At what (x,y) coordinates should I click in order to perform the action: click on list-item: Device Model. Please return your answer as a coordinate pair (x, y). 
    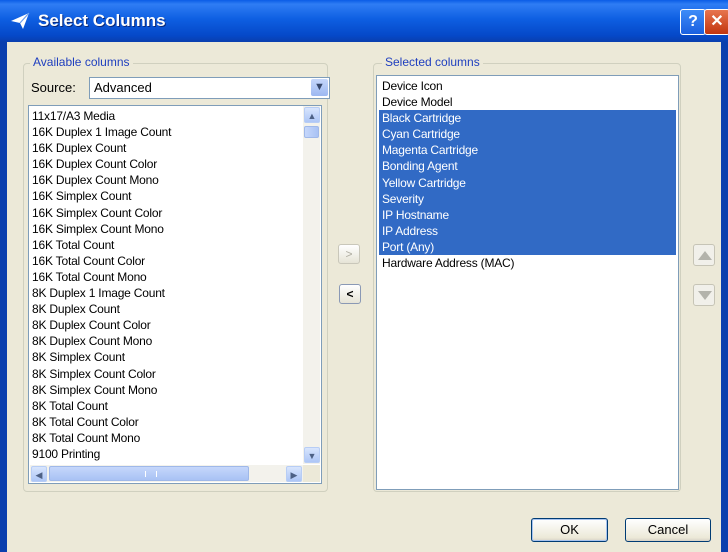
    Looking at the image, I should click on (527, 102).